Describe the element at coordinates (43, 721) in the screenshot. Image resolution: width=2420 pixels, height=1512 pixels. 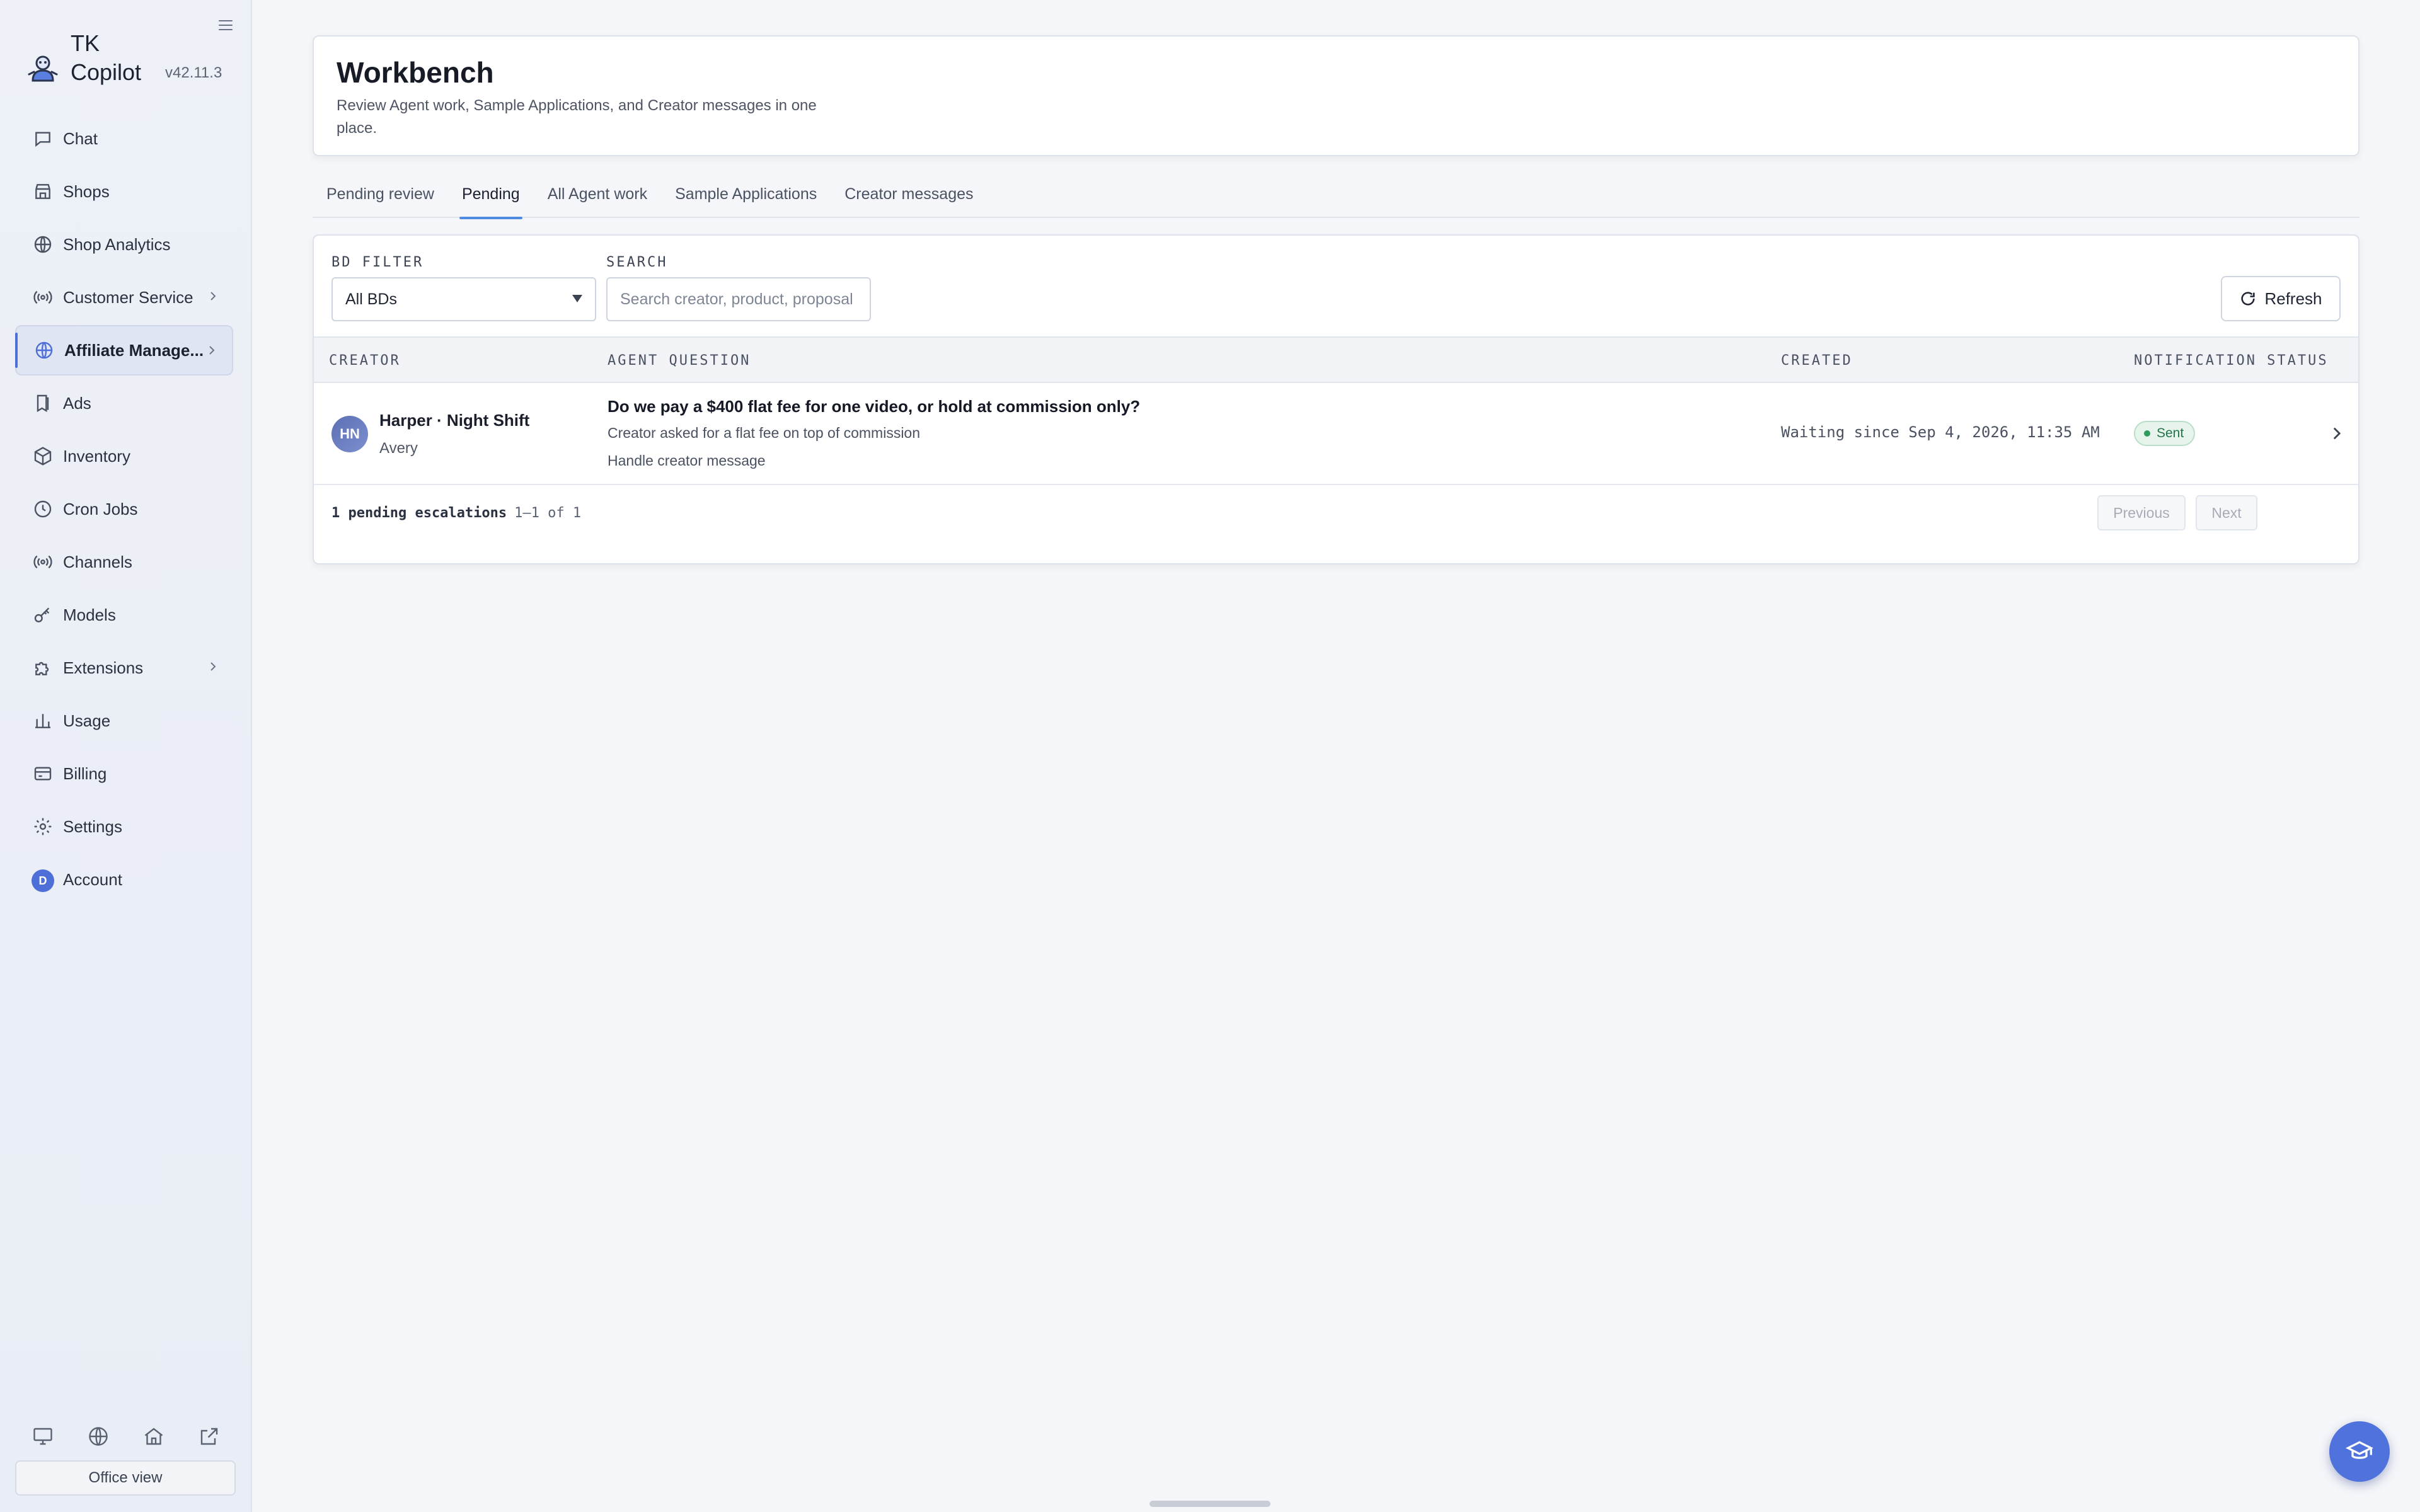
I see `bar-chart-icon` at that location.